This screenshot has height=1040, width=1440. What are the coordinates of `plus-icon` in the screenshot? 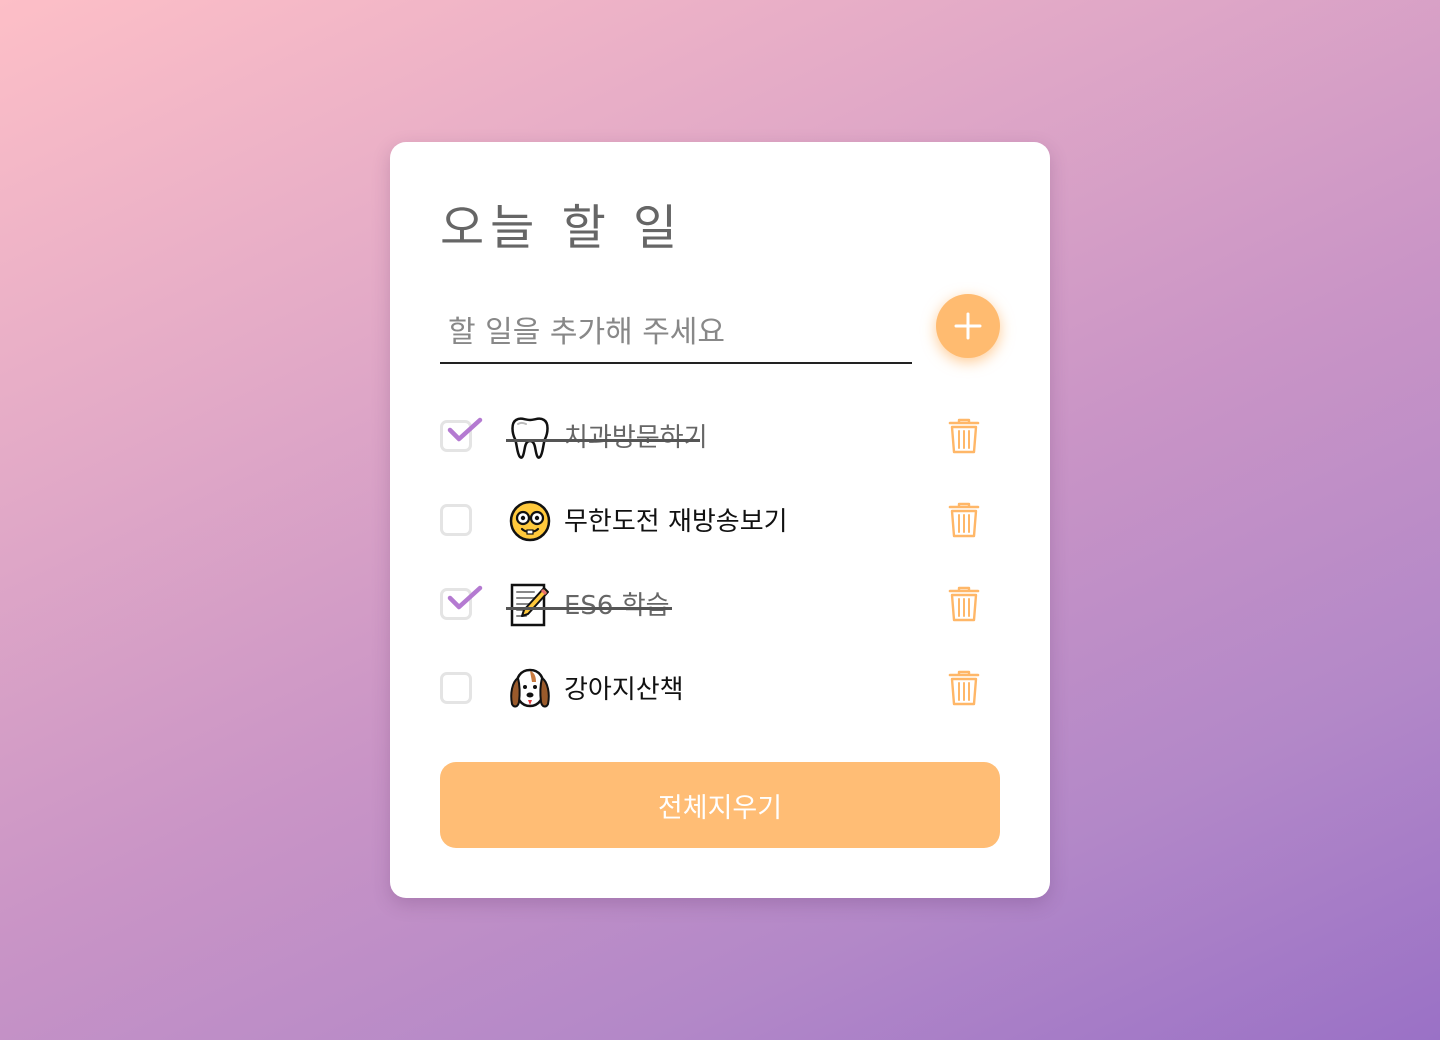 It's located at (968, 326).